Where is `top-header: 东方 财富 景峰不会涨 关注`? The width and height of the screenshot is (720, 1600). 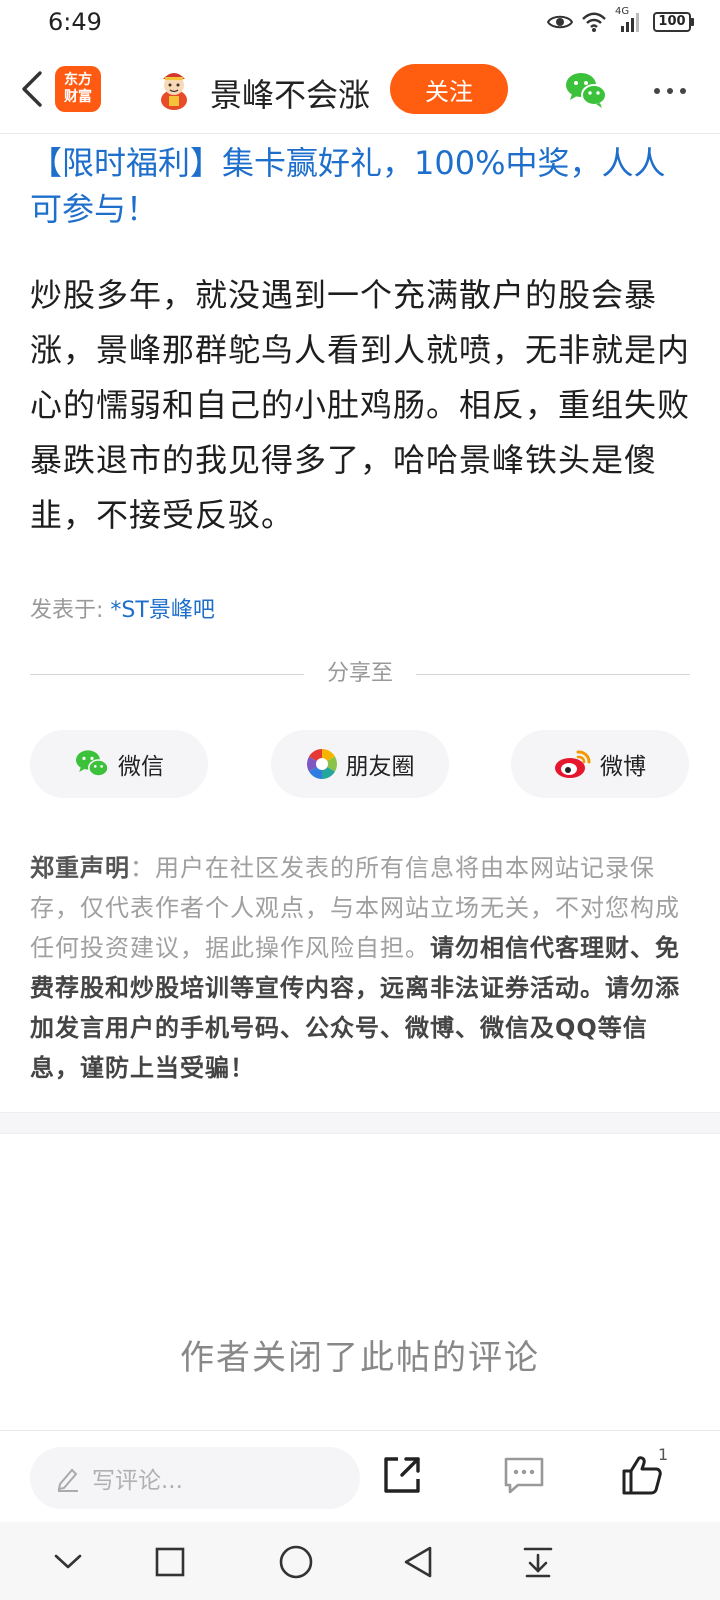
top-header: 东方 财富 景峰不会涨 关注 is located at coordinates (360, 90).